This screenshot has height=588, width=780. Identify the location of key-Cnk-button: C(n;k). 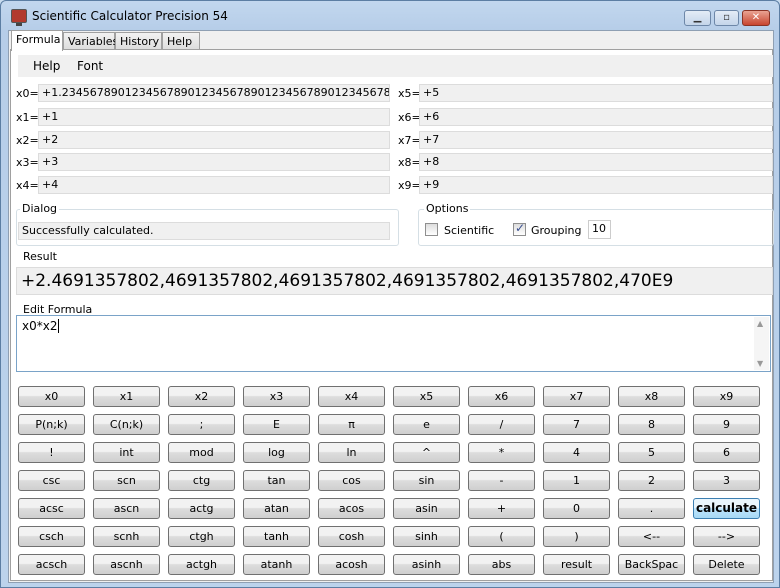
(126, 424).